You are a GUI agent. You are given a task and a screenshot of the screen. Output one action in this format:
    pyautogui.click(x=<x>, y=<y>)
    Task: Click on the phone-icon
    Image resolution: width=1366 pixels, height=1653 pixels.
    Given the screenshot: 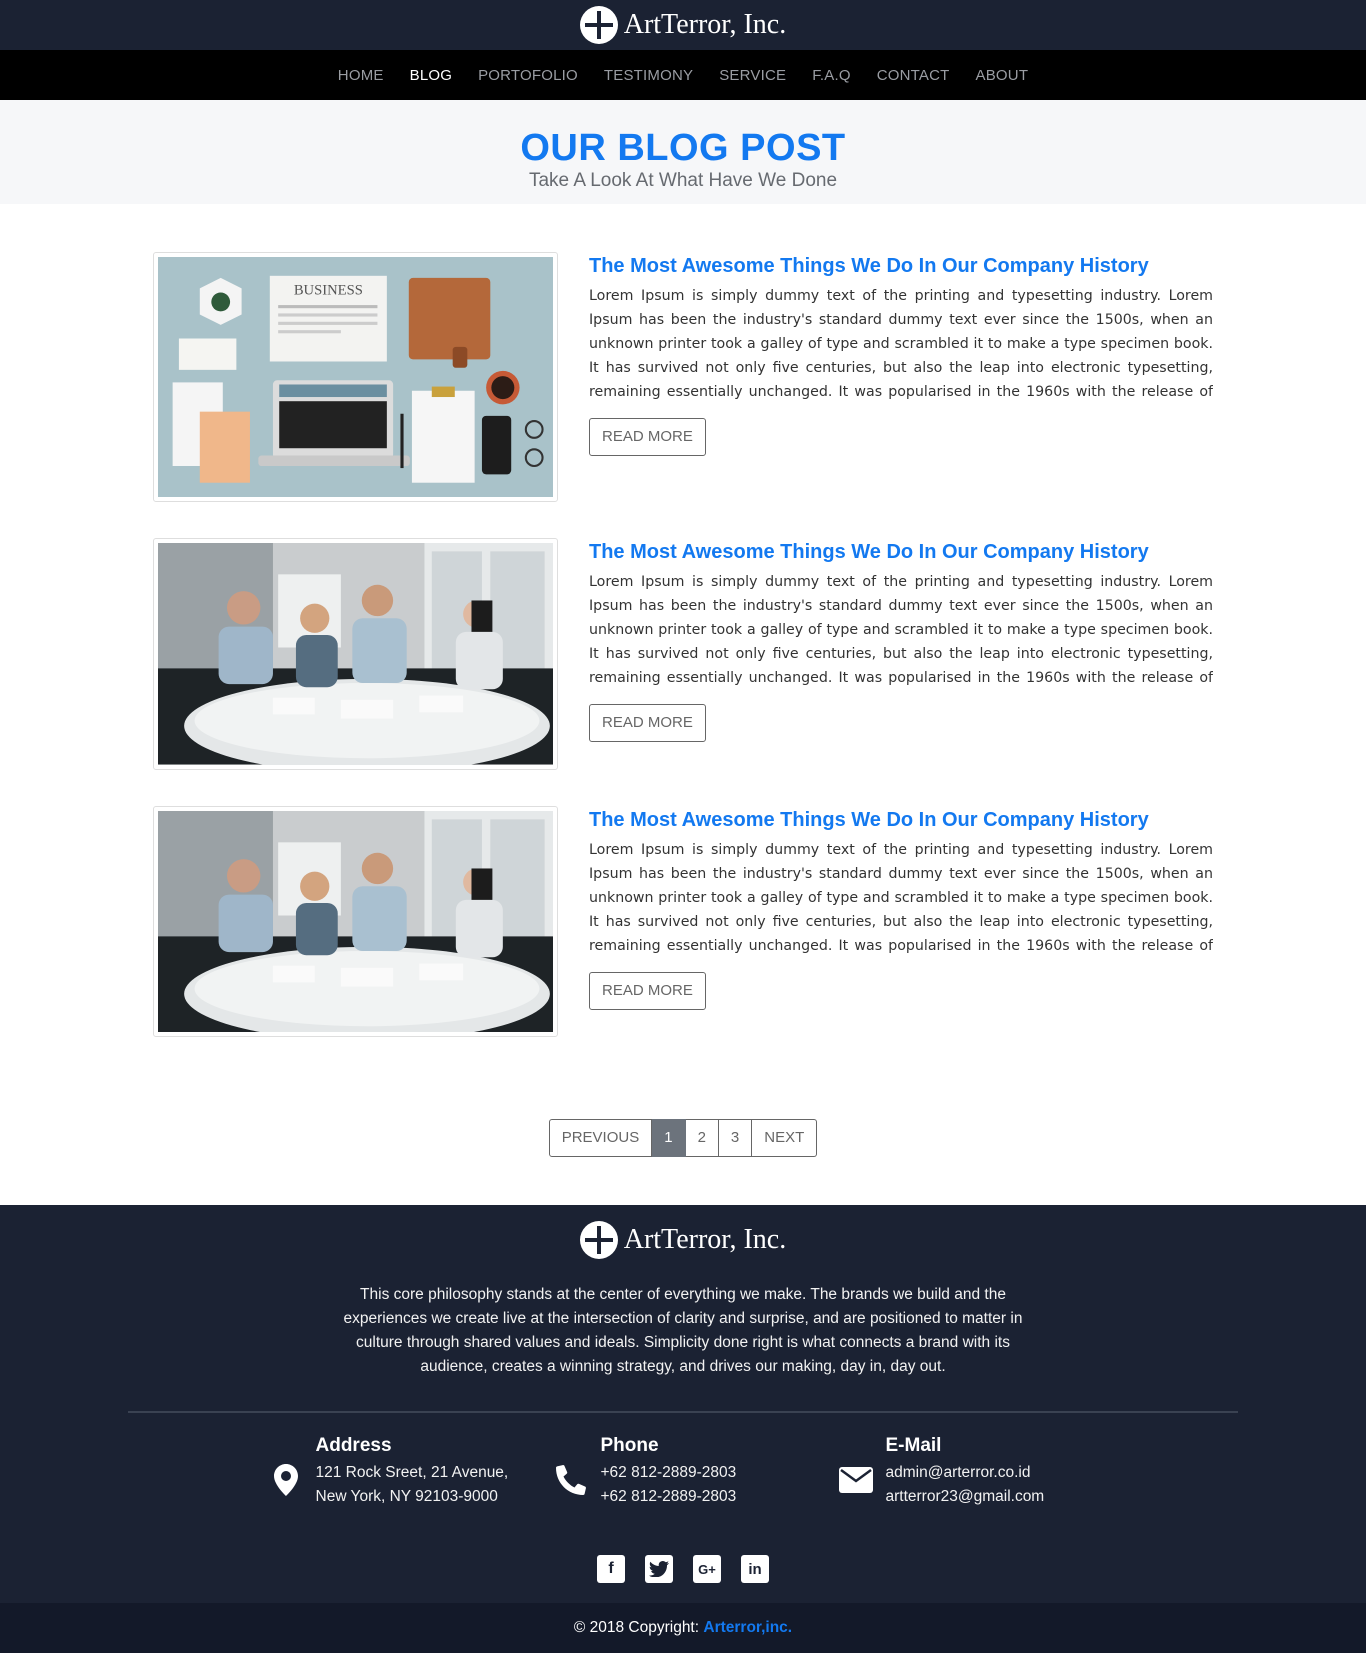 What is the action you would take?
    pyautogui.click(x=571, y=1475)
    